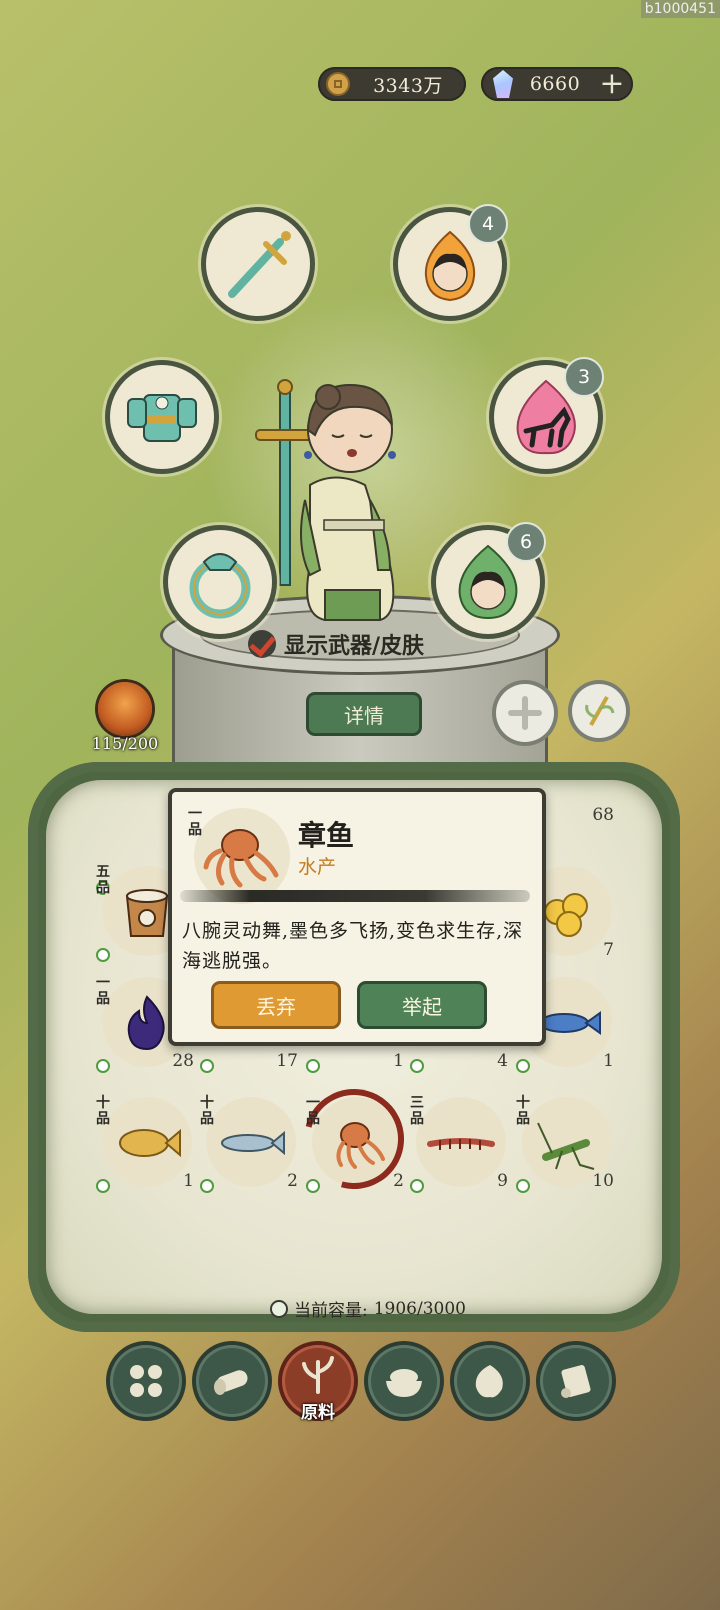  I want to click on gem-icon, so click(503, 84).